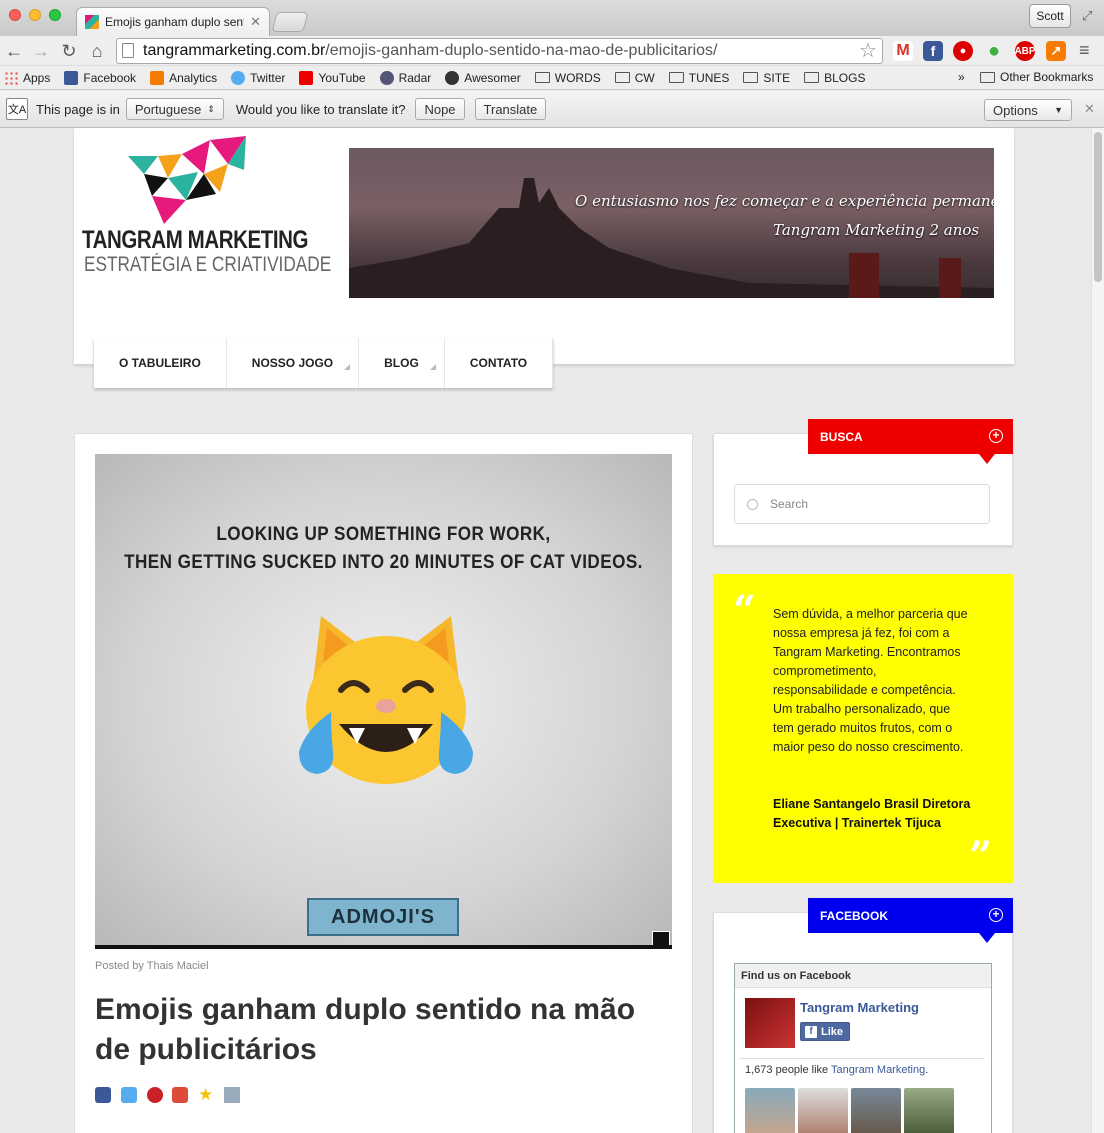  I want to click on fb-page-name: Tangram Marketing, so click(859, 1007).